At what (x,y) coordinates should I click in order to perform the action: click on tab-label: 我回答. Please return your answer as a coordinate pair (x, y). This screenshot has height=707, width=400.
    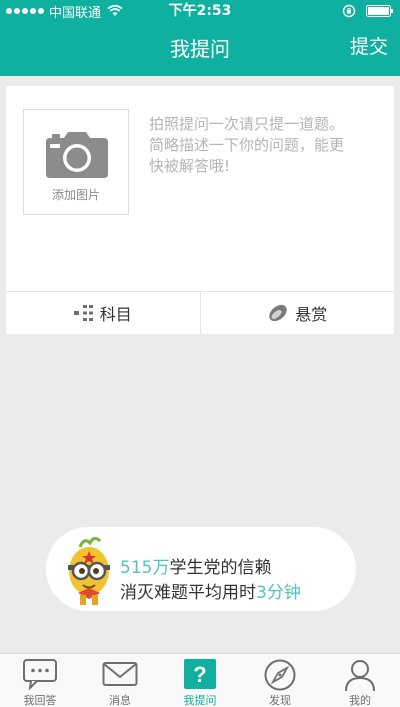
    Looking at the image, I should click on (40, 700).